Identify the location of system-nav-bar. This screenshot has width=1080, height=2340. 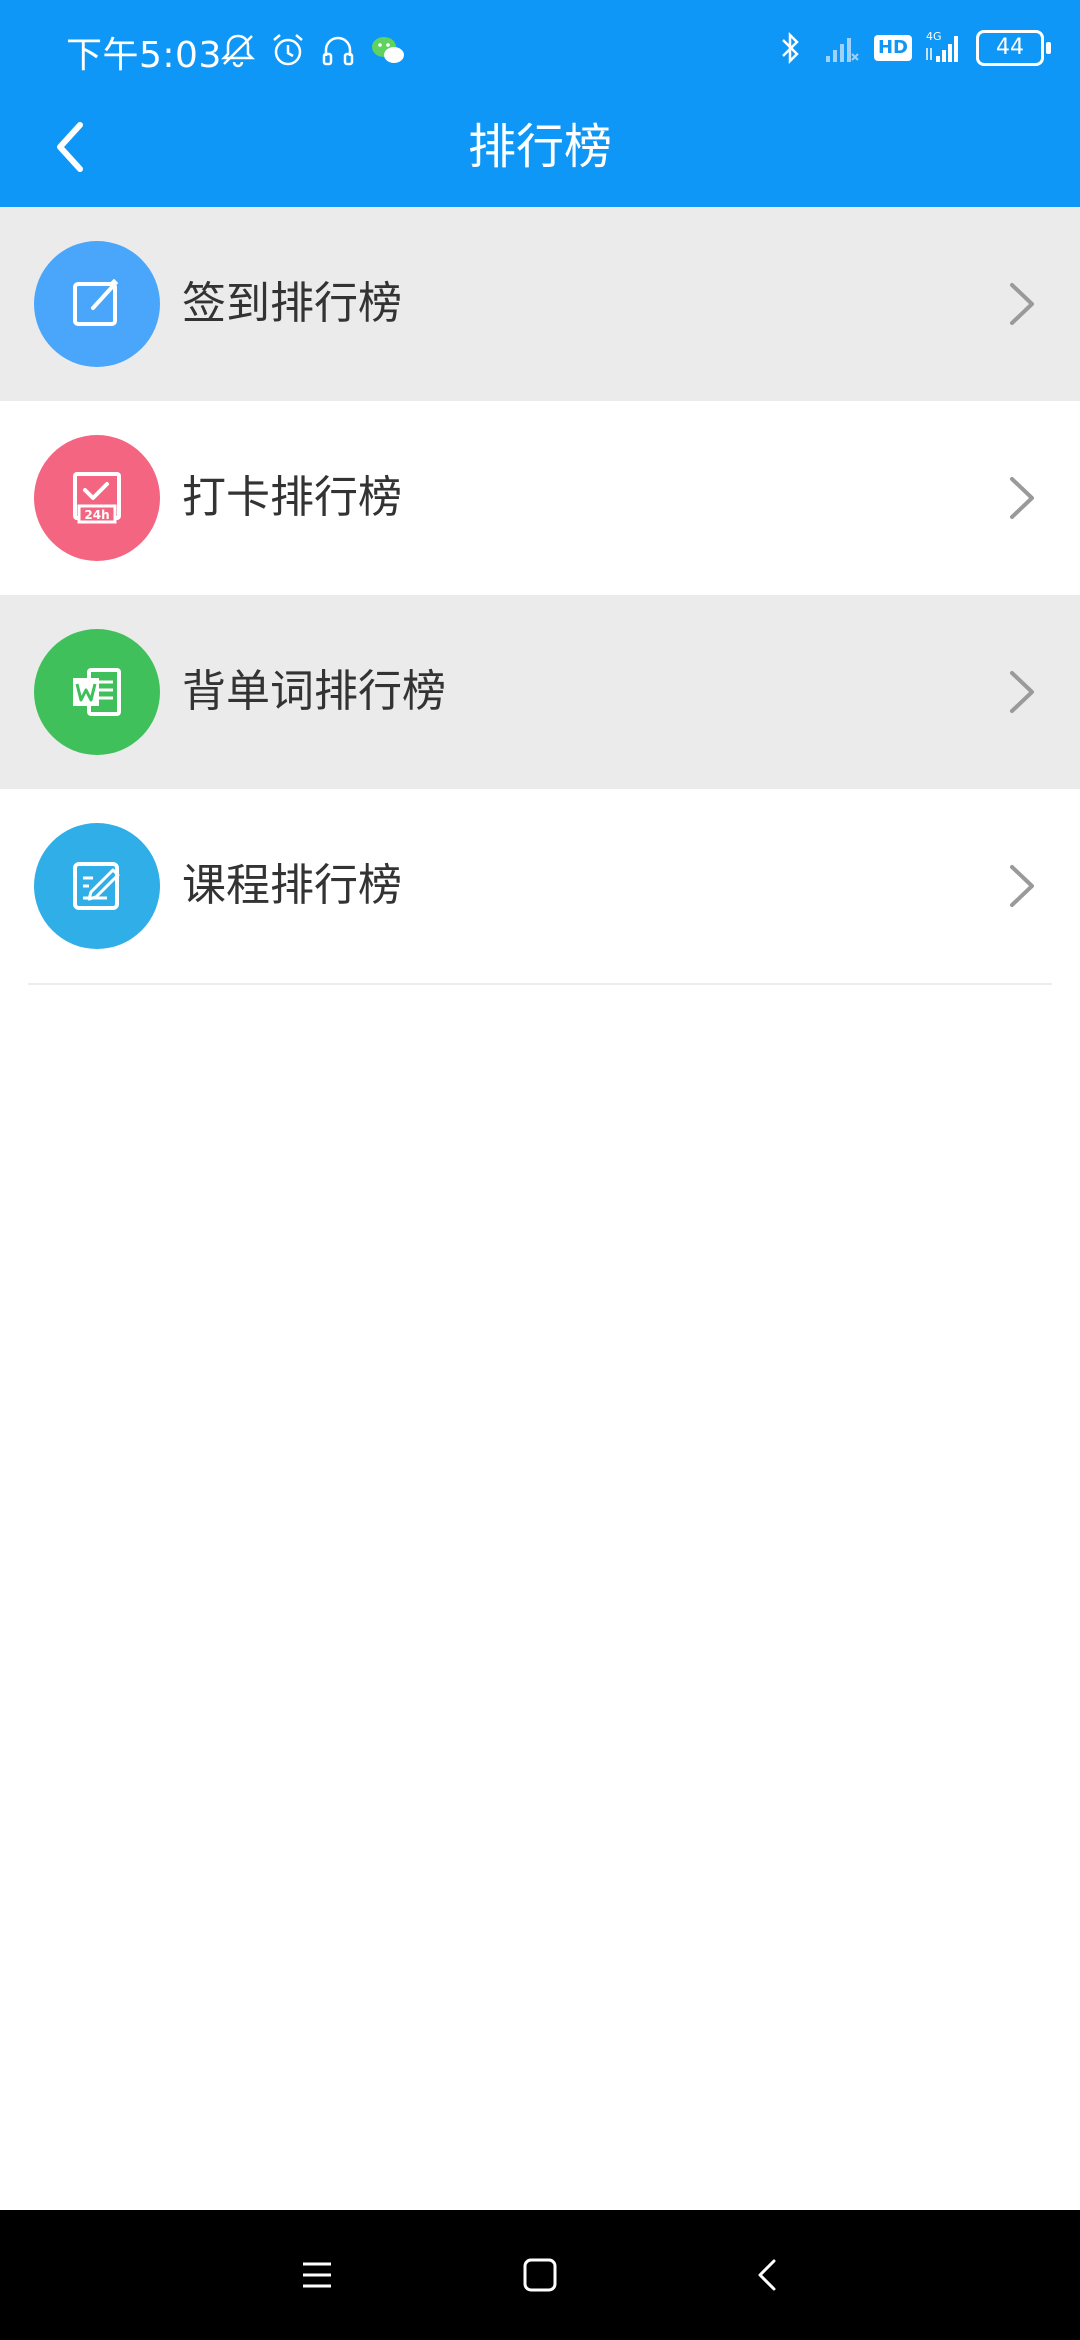
(540, 2275).